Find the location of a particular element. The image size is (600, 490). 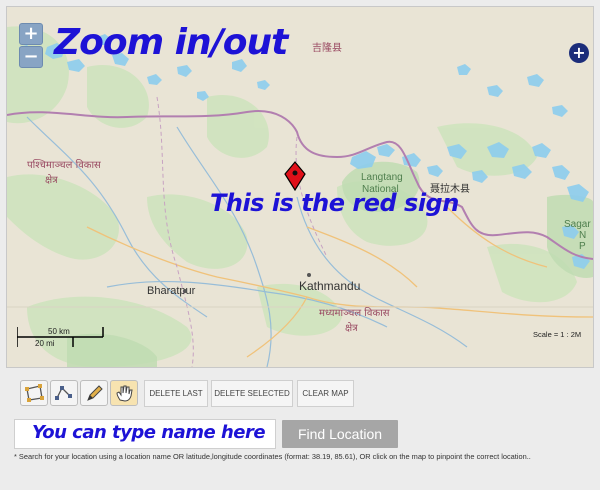

hand-pan-icon is located at coordinates (124, 393).